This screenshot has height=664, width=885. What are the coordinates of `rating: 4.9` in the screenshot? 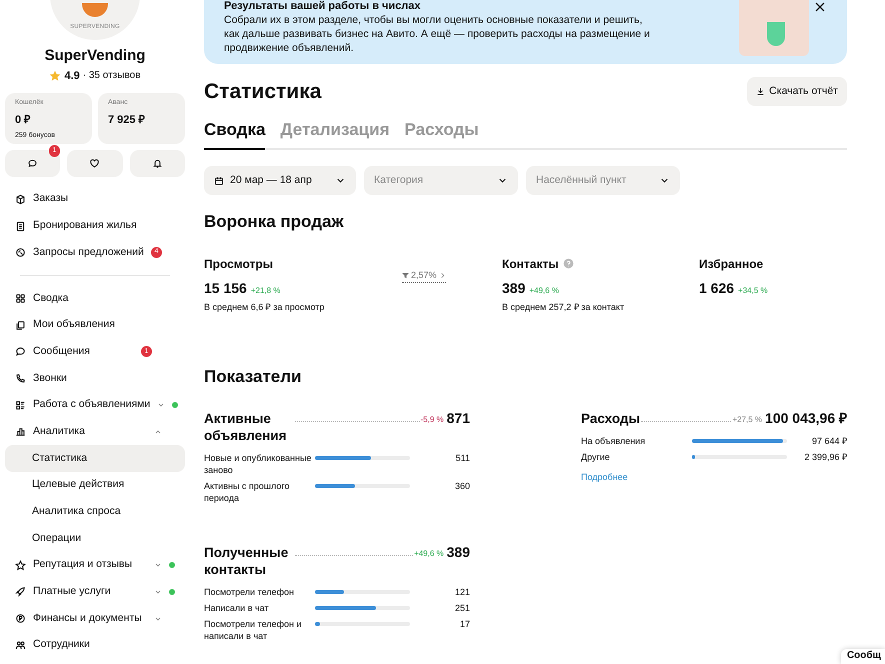 It's located at (72, 76).